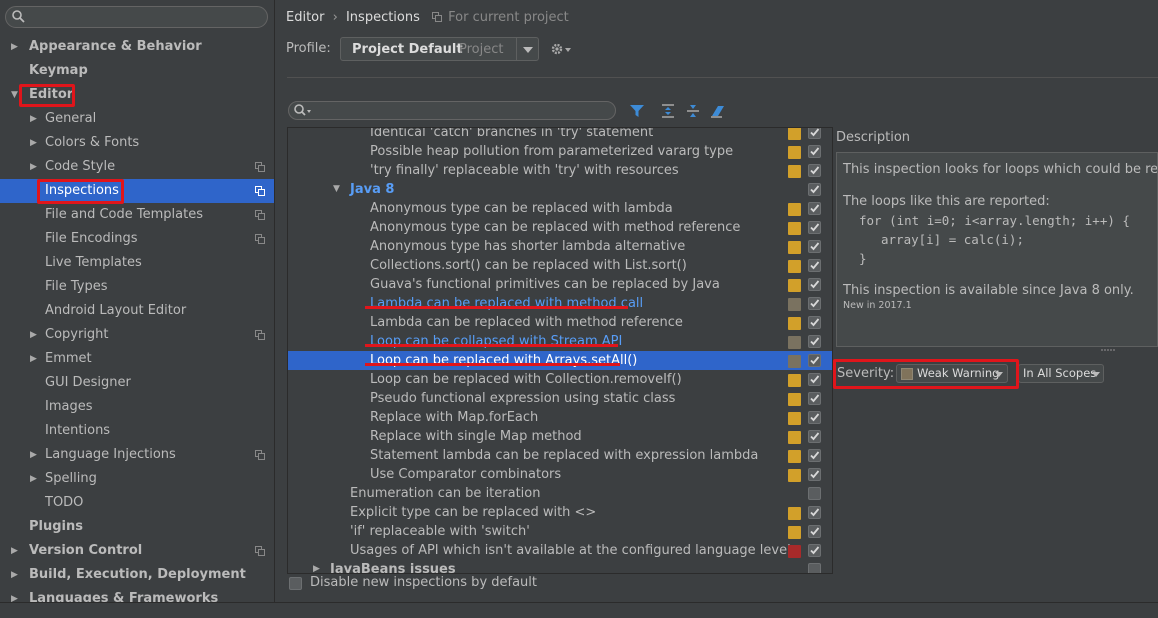 The image size is (1158, 618). What do you see at coordinates (336, 189) in the screenshot?
I see `chevron-down-icon: ▼` at bounding box center [336, 189].